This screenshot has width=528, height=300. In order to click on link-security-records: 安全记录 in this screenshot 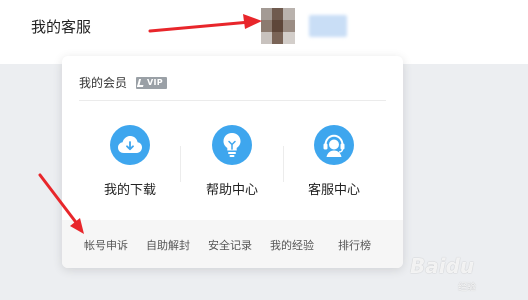, I will do `click(230, 245)`.